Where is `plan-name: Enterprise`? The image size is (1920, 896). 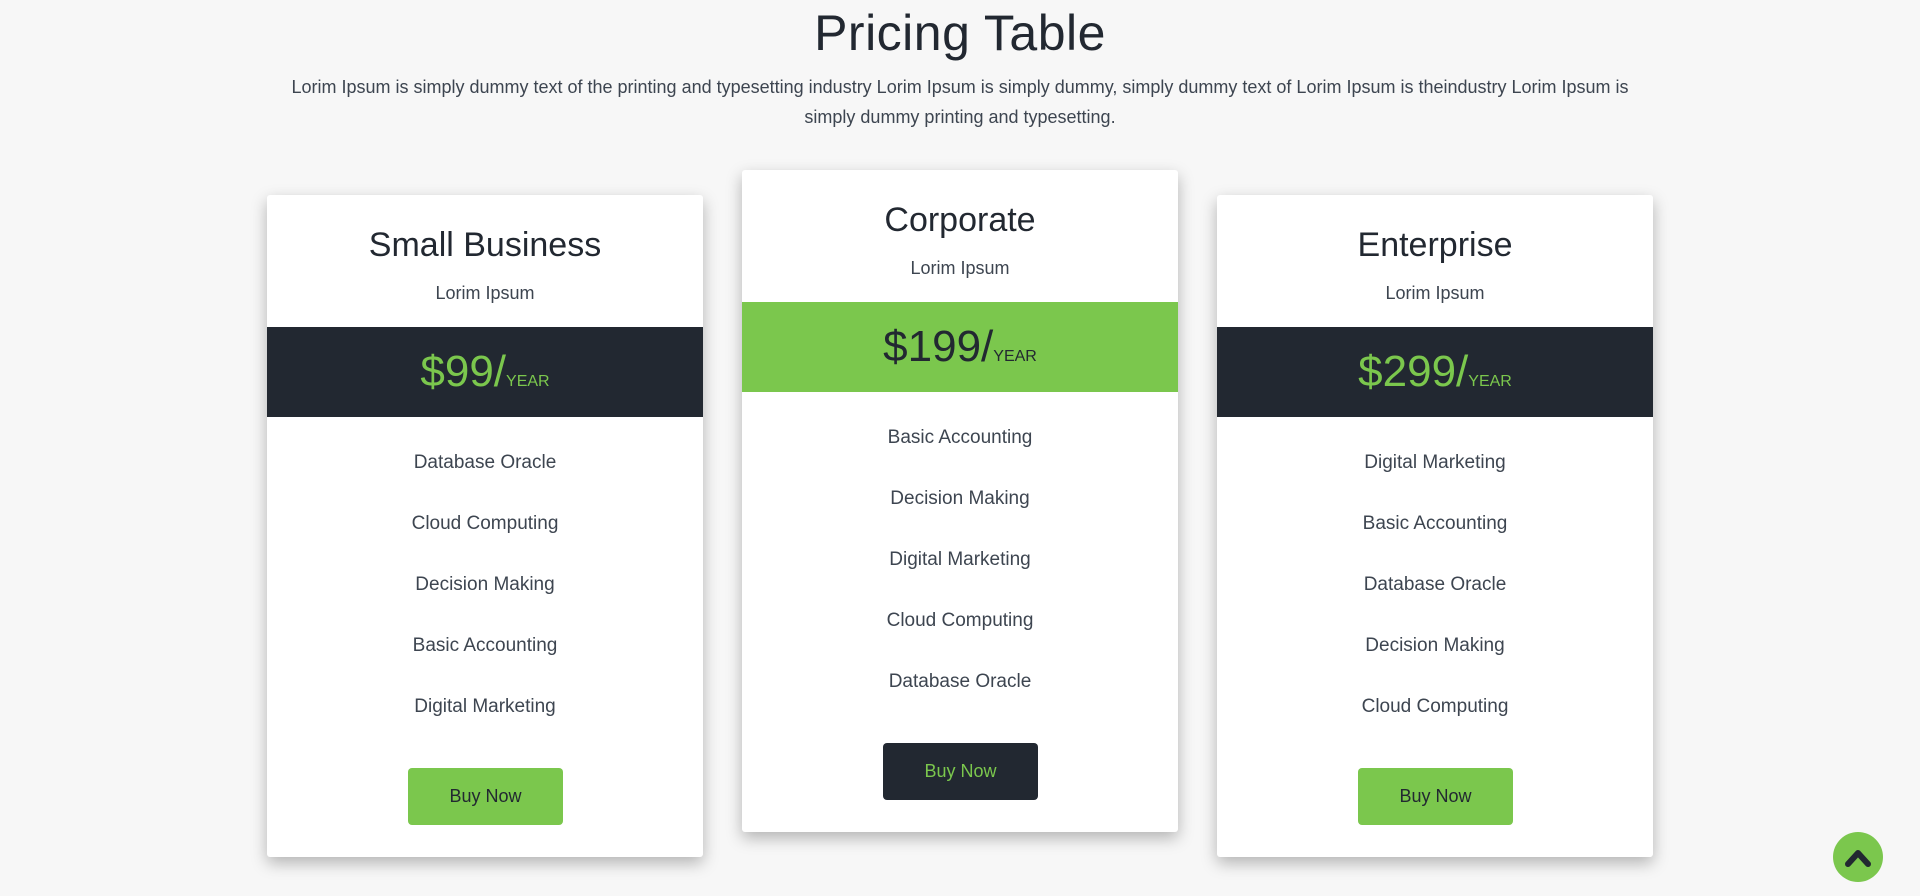 plan-name: Enterprise is located at coordinates (1435, 245).